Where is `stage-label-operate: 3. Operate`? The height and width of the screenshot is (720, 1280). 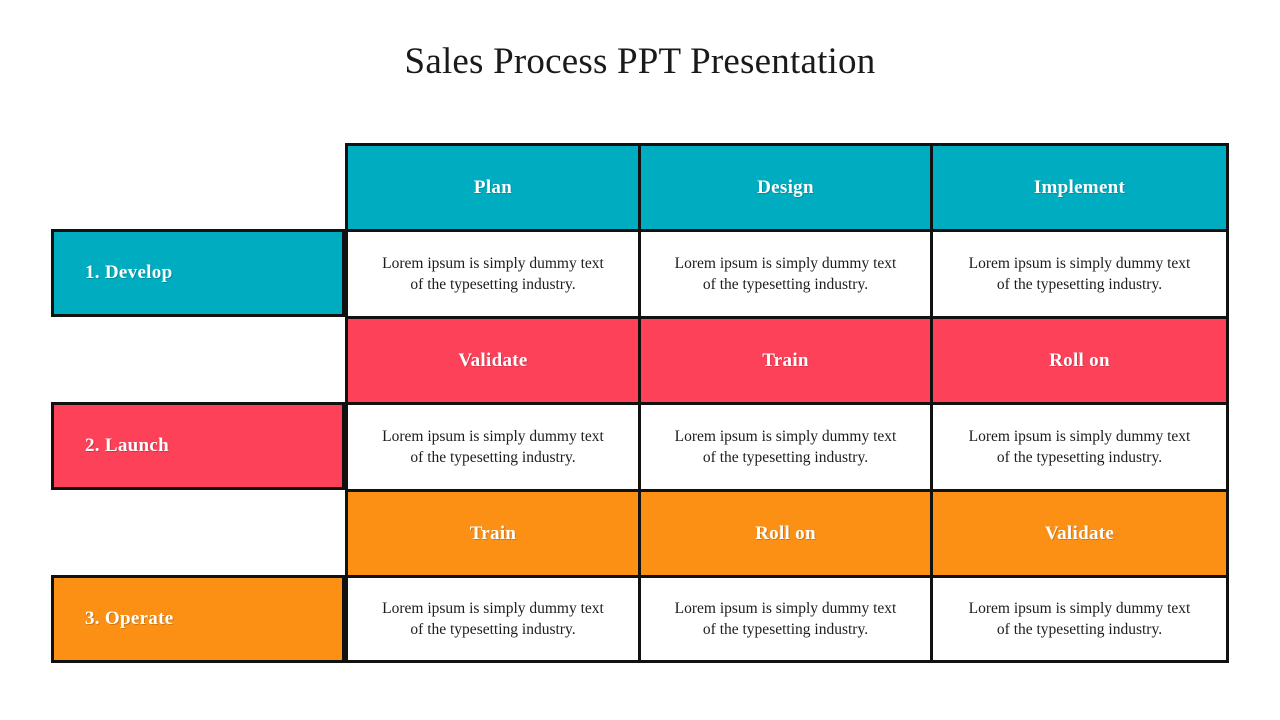
stage-label-operate: 3. Operate is located at coordinates (129, 618).